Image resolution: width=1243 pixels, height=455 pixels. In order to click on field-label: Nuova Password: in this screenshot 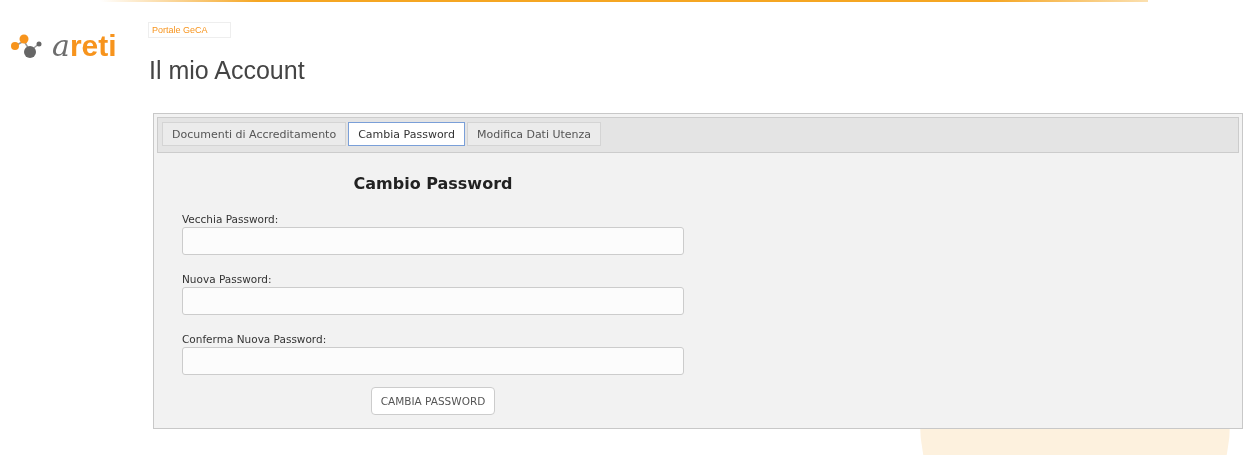, I will do `click(227, 279)`.